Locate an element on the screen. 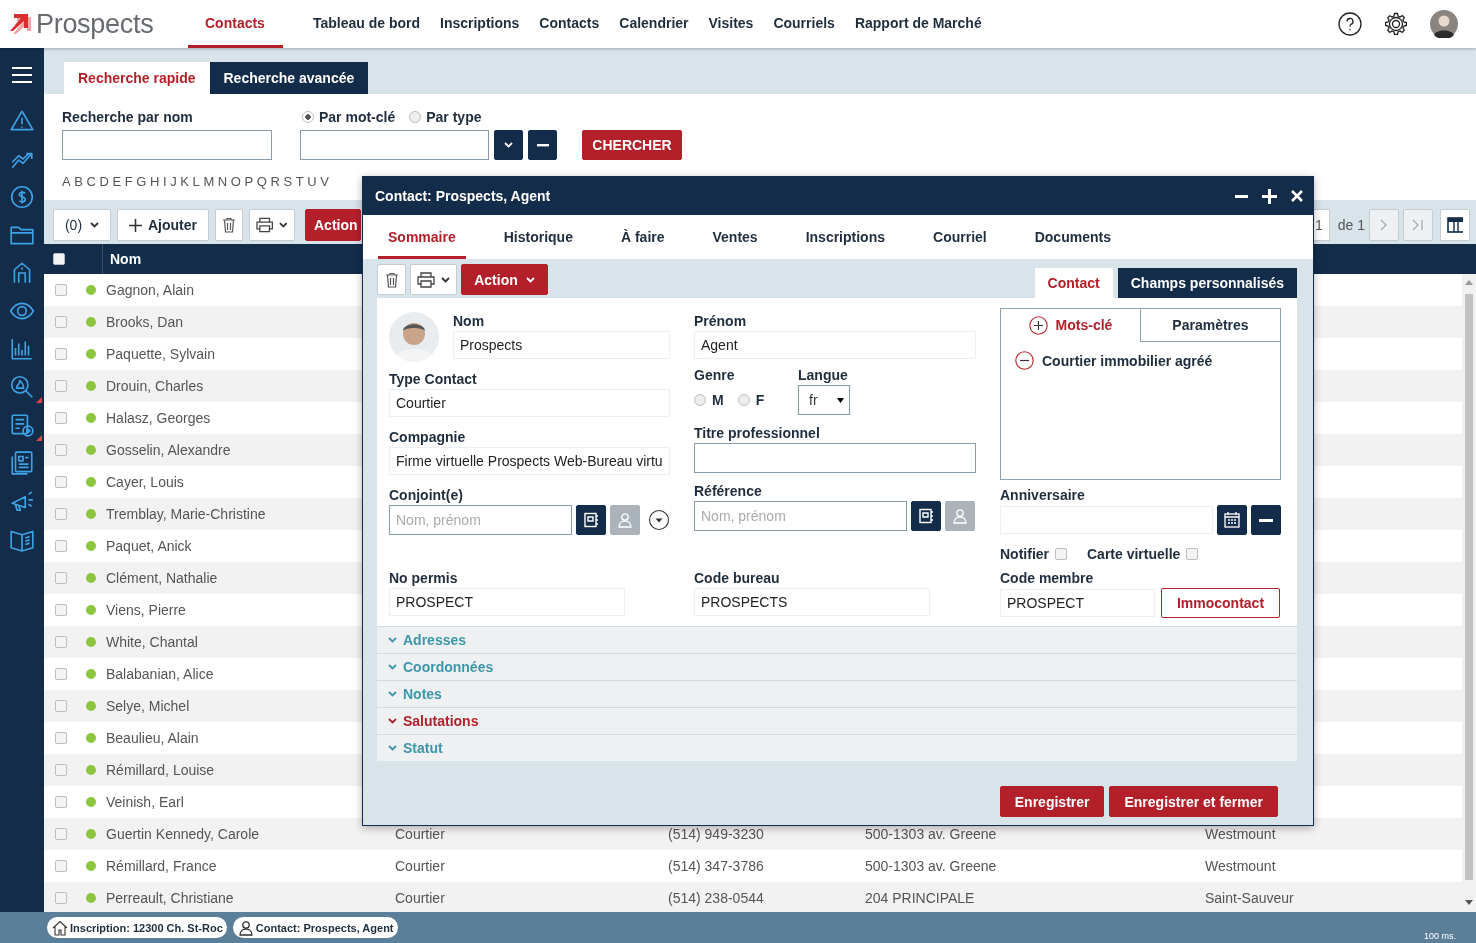 This screenshot has height=943, width=1476. contact-name: Gagnon, Alain is located at coordinates (150, 290).